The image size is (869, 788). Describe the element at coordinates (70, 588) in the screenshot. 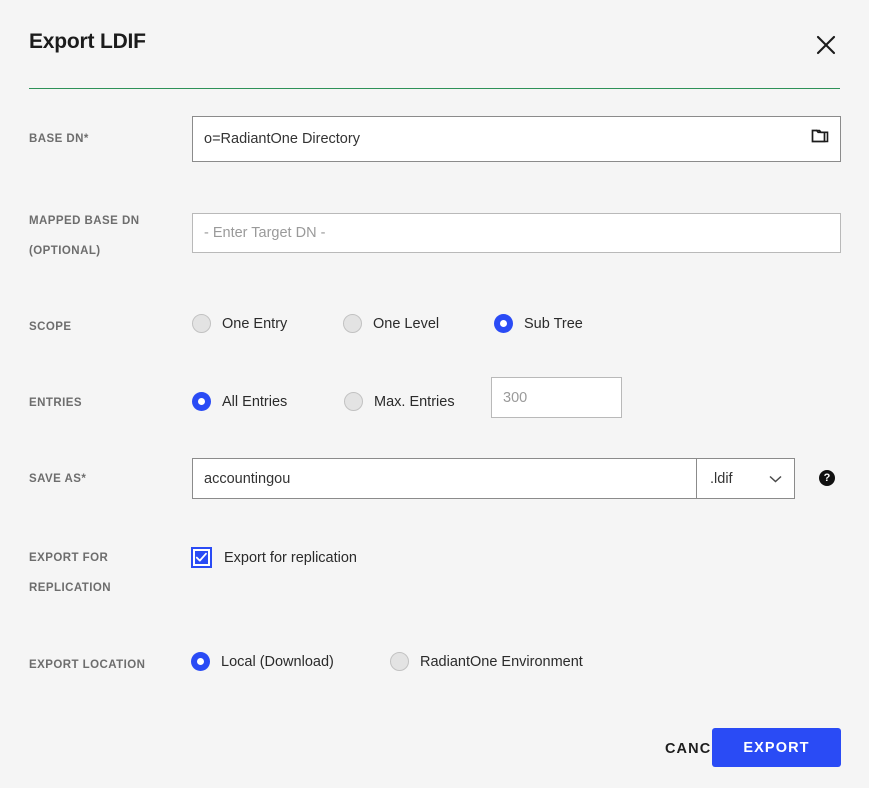

I see `export-for-replication-label-line2: REPLICATION` at that location.